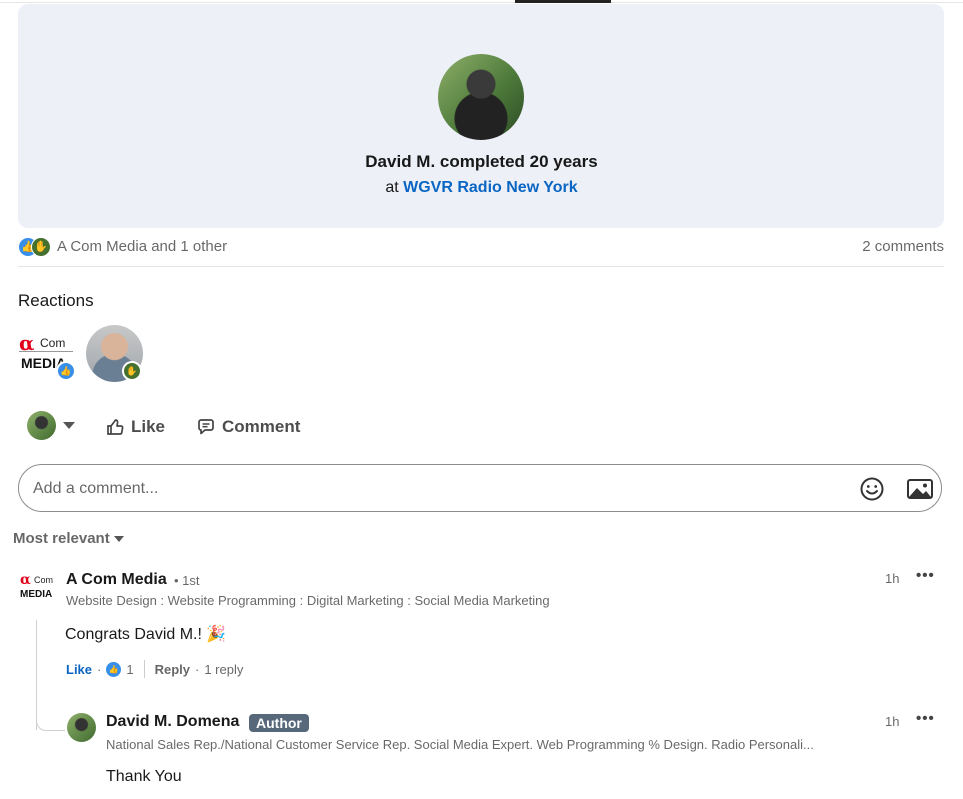 The image size is (963, 799). Describe the element at coordinates (481, 2) in the screenshot. I see `top-divider` at that location.